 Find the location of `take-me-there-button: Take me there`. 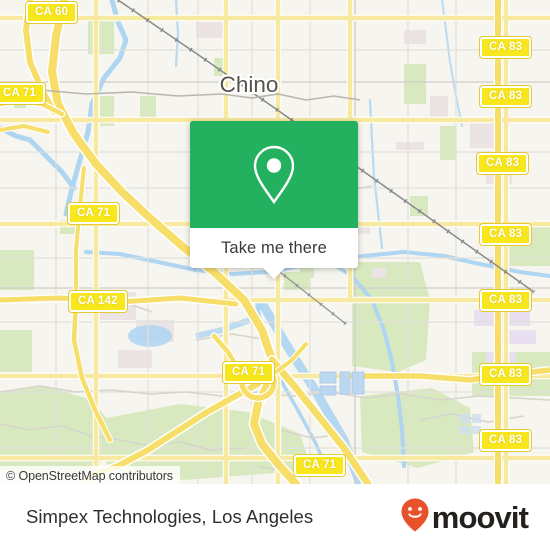

take-me-there-button: Take me there is located at coordinates (274, 248).